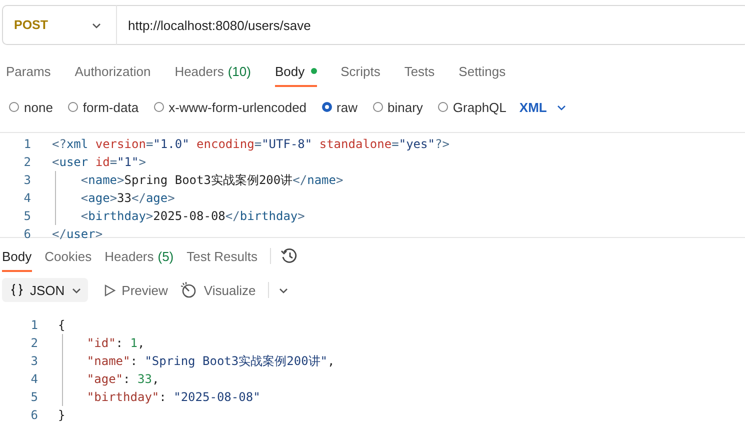  Describe the element at coordinates (230, 107) in the screenshot. I see `radio-option: x-www-form-urlencoded` at that location.